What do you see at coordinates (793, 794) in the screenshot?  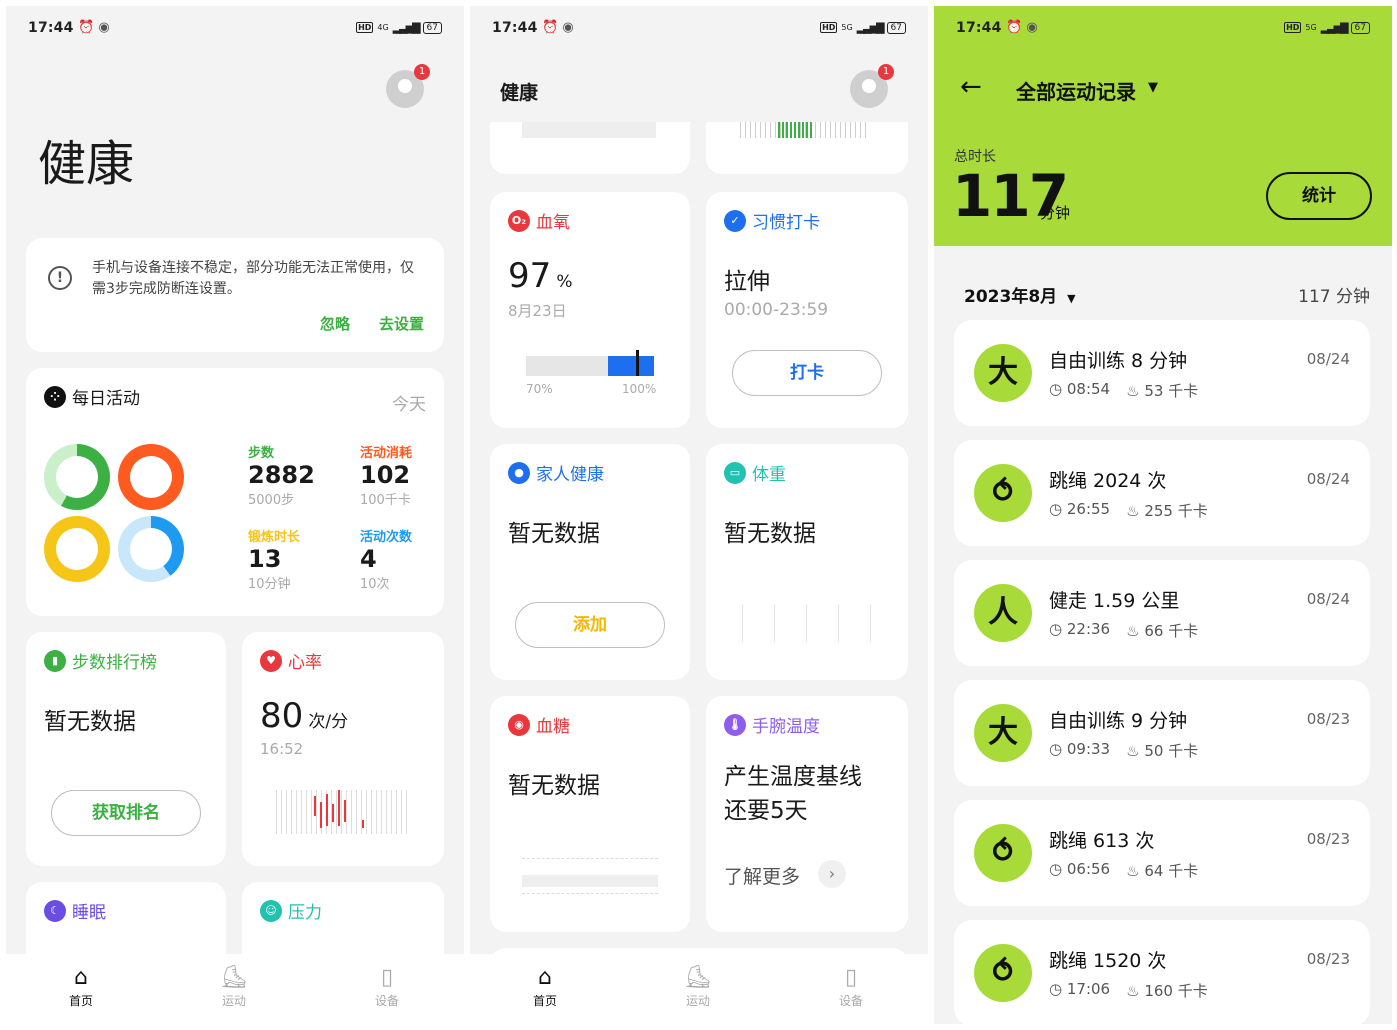 I see `wrist-temp-text: 产生温度基线还要5天` at bounding box center [793, 794].